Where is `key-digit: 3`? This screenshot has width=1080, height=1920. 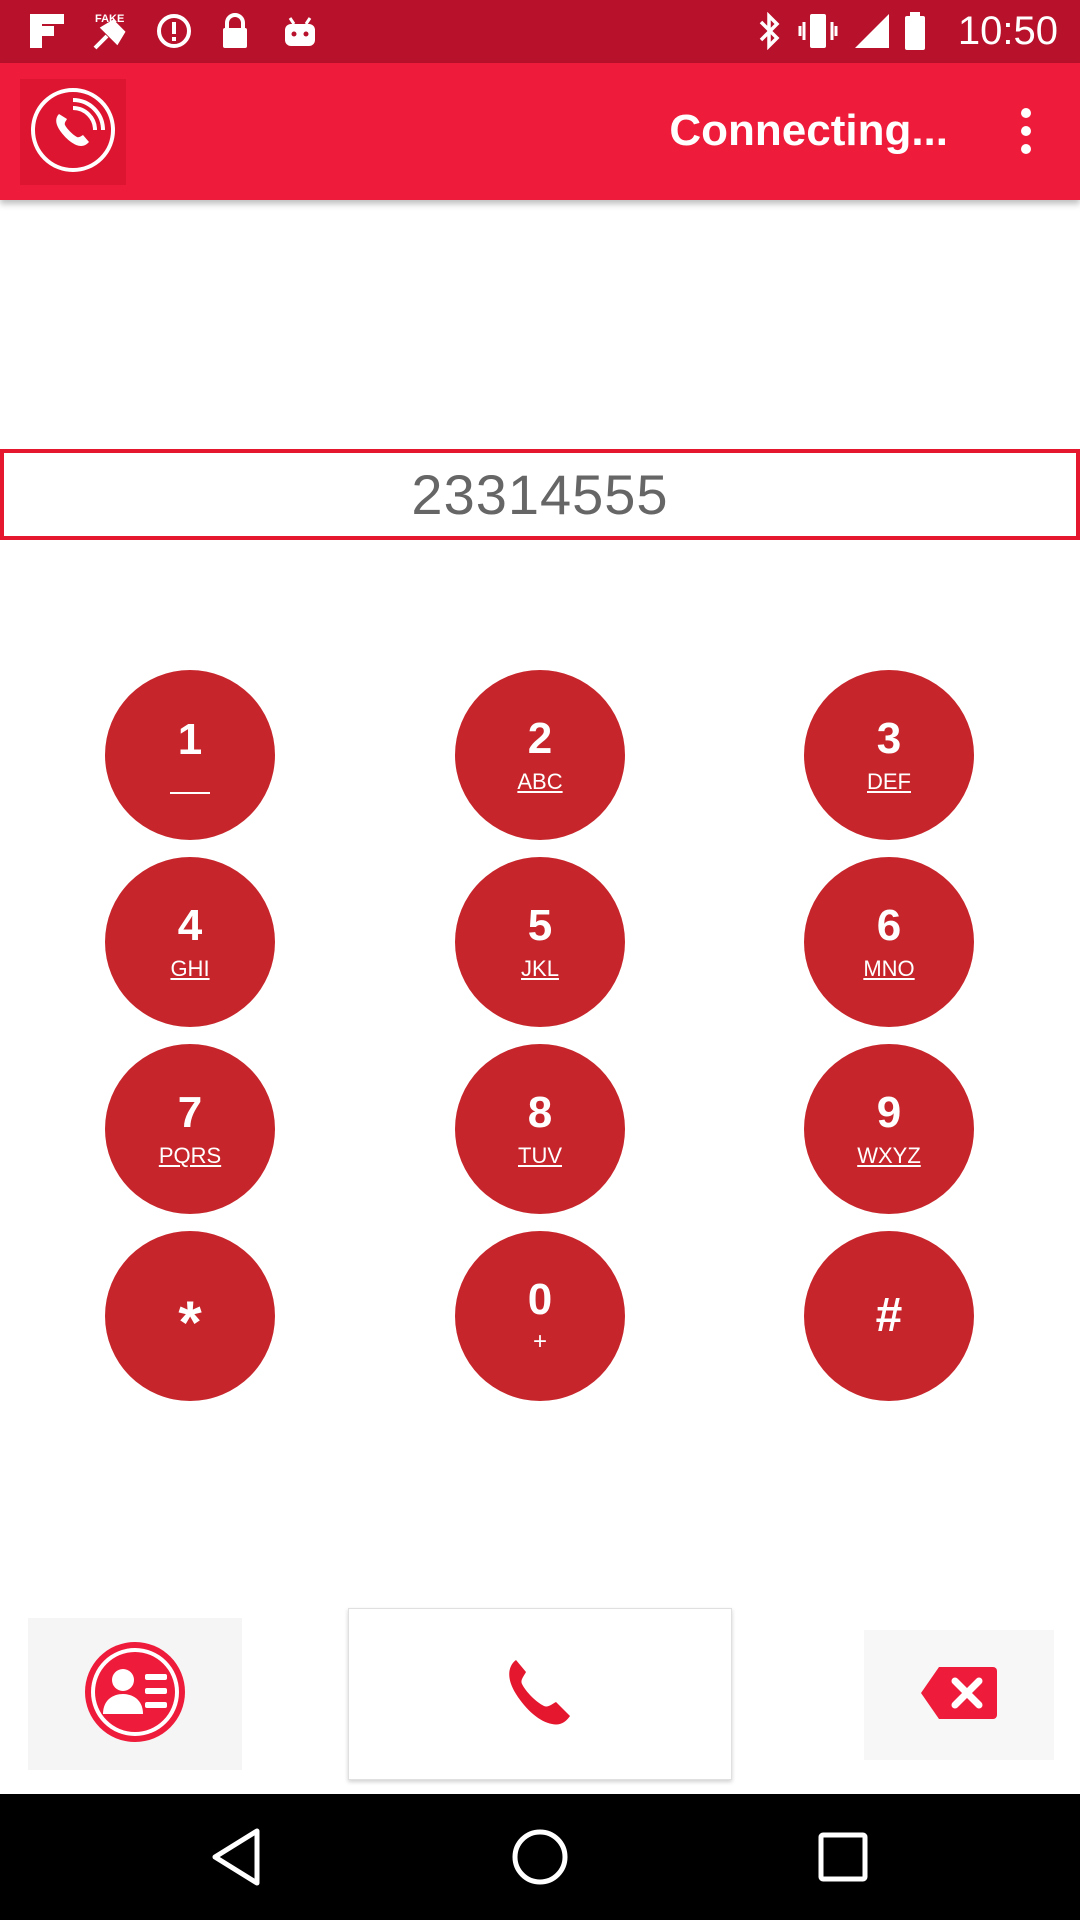
key-digit: 3 is located at coordinates (889, 738).